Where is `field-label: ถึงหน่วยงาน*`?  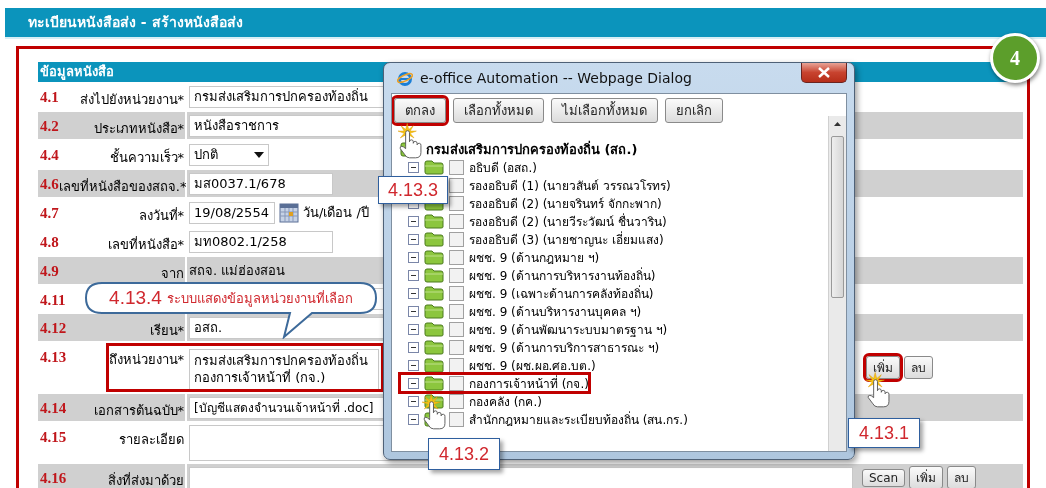
field-label: ถึงหน่วยงาน* is located at coordinates (146, 360).